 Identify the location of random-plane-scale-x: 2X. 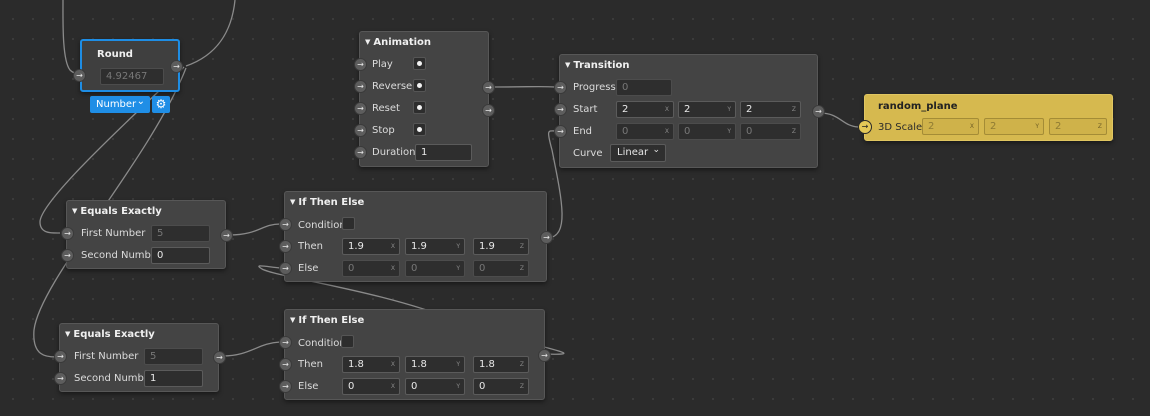
(950, 126).